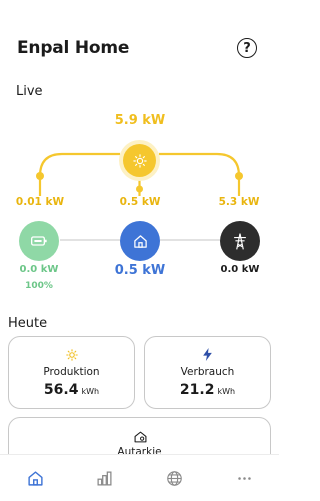 This screenshot has height=501, width=320. I want to click on nav-more, so click(244, 478).